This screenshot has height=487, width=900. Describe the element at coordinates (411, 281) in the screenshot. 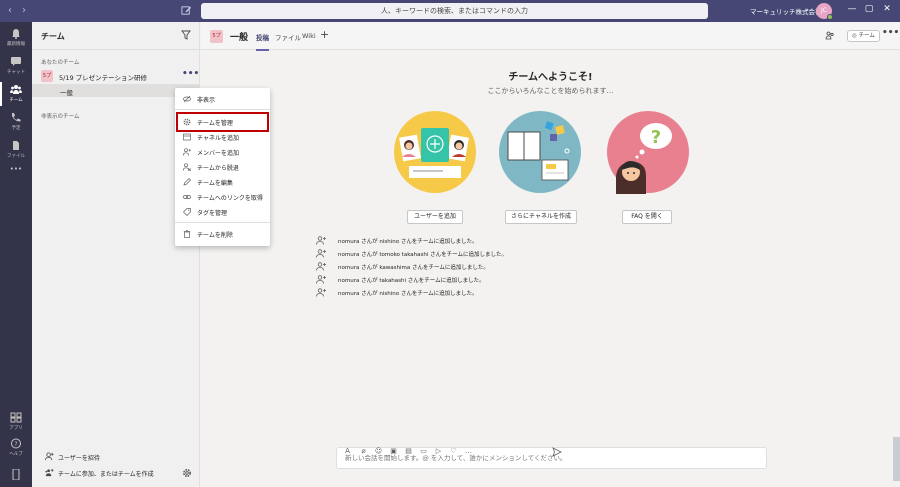

I see `activity-text: nomura さんが takahashi さんをチームに追加しました。` at that location.